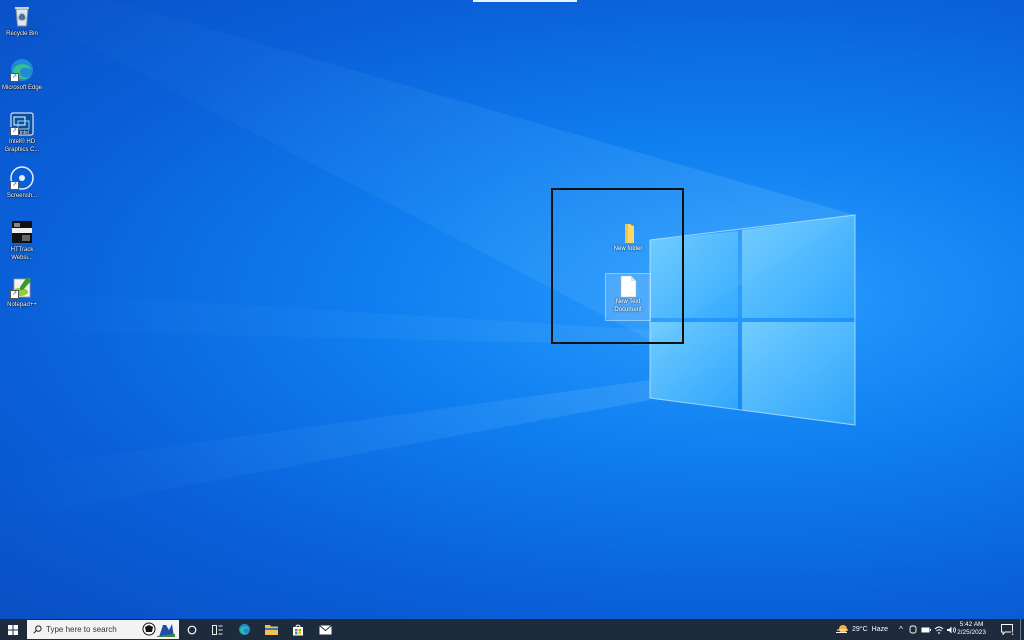 Image resolution: width=1024 pixels, height=640 pixels. What do you see at coordinates (525, 1) in the screenshot?
I see `top-edge-highlight` at bounding box center [525, 1].